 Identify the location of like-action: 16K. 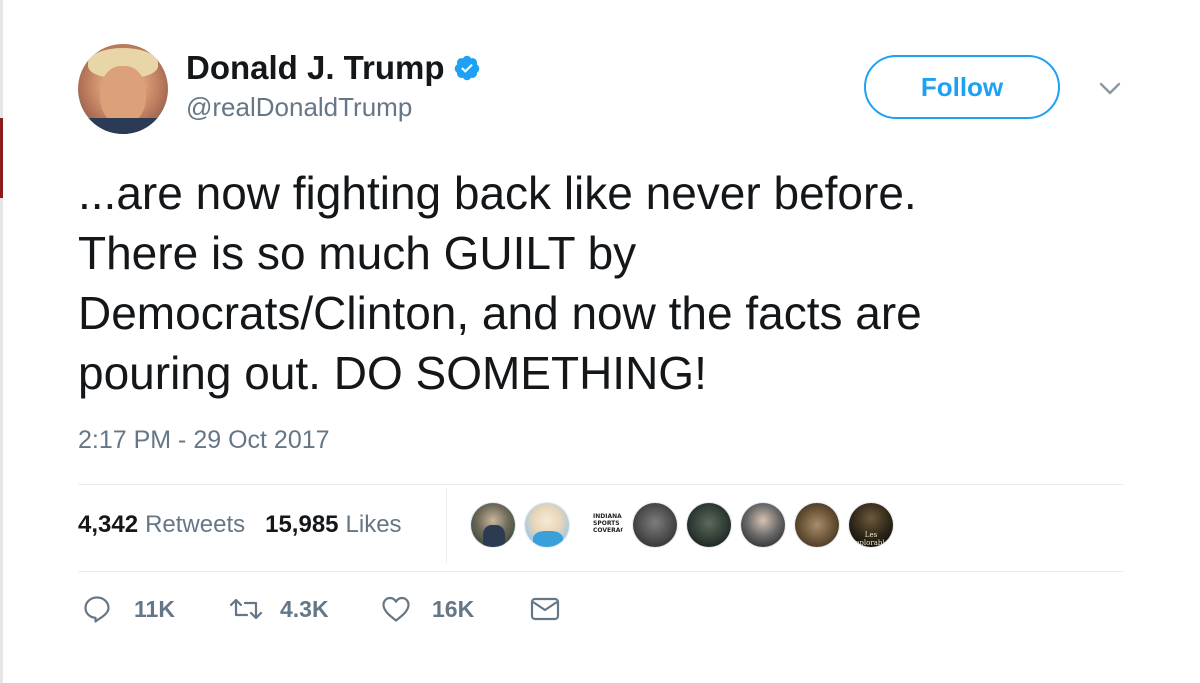
(427, 609).